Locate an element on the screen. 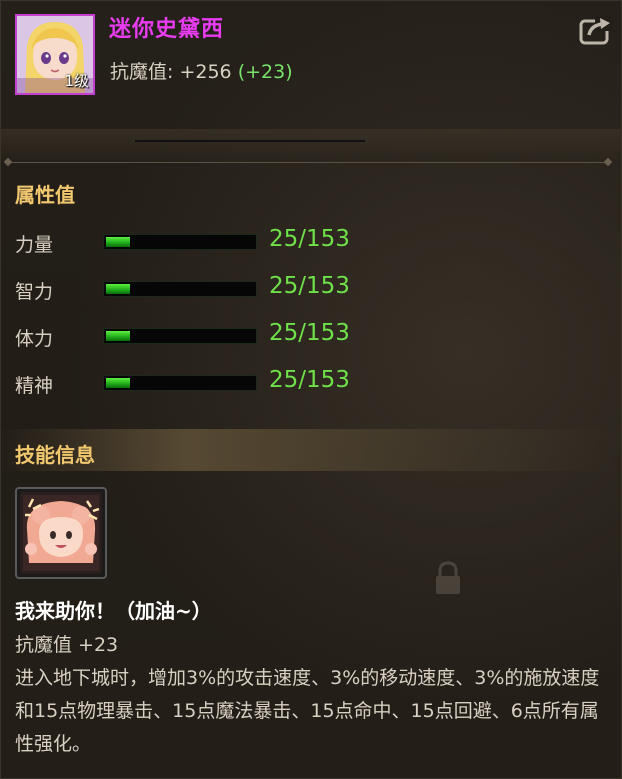 Image resolution: width=622 pixels, height=779 pixels. stat-bar-intelligence is located at coordinates (180, 289).